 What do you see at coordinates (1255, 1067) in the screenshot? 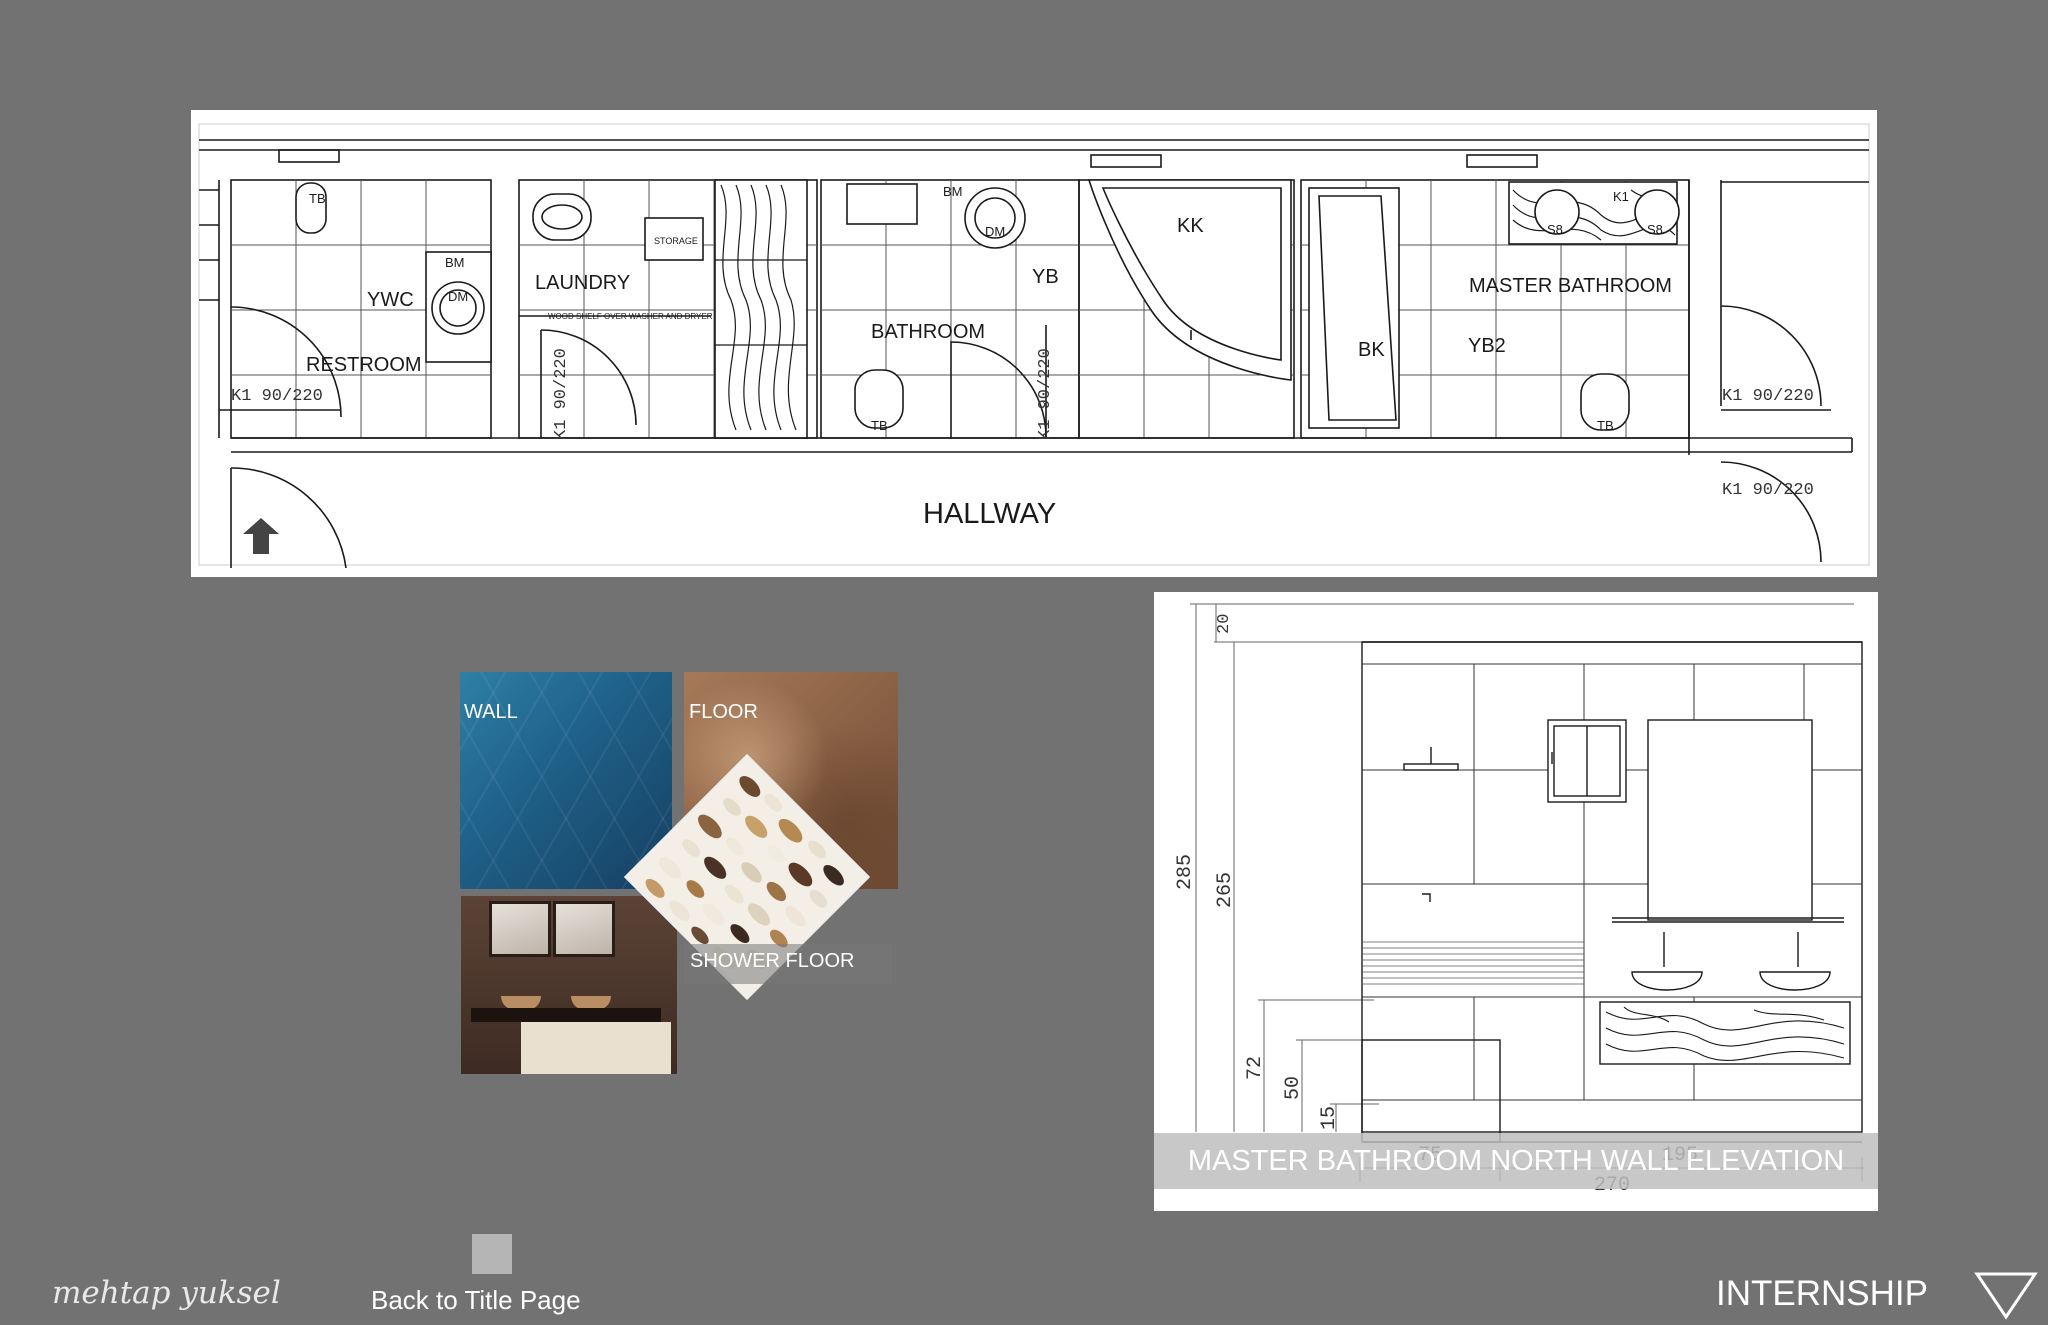
I see `dimension-label: 72` at bounding box center [1255, 1067].